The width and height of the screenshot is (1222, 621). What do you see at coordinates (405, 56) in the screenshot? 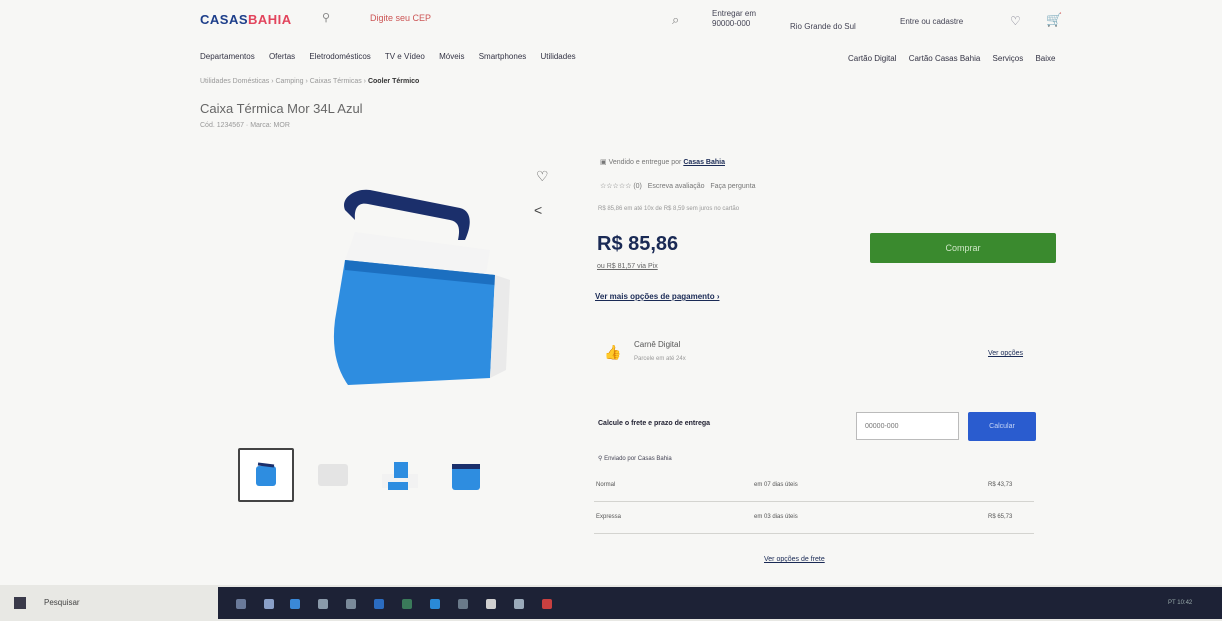
I see `nav-item: TV e Vídeo` at bounding box center [405, 56].